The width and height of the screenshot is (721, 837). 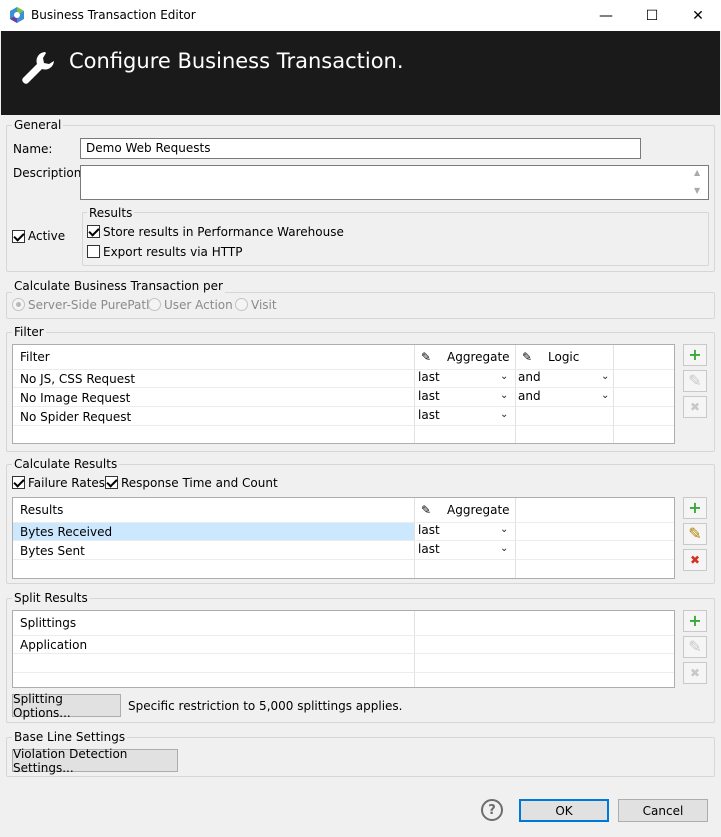 What do you see at coordinates (154, 304) in the screenshot?
I see `radio-user-action` at bounding box center [154, 304].